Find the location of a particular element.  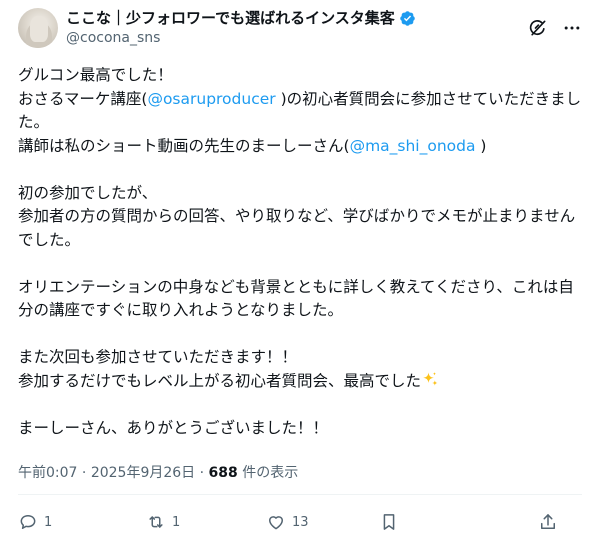

like-count: 13 is located at coordinates (300, 522).